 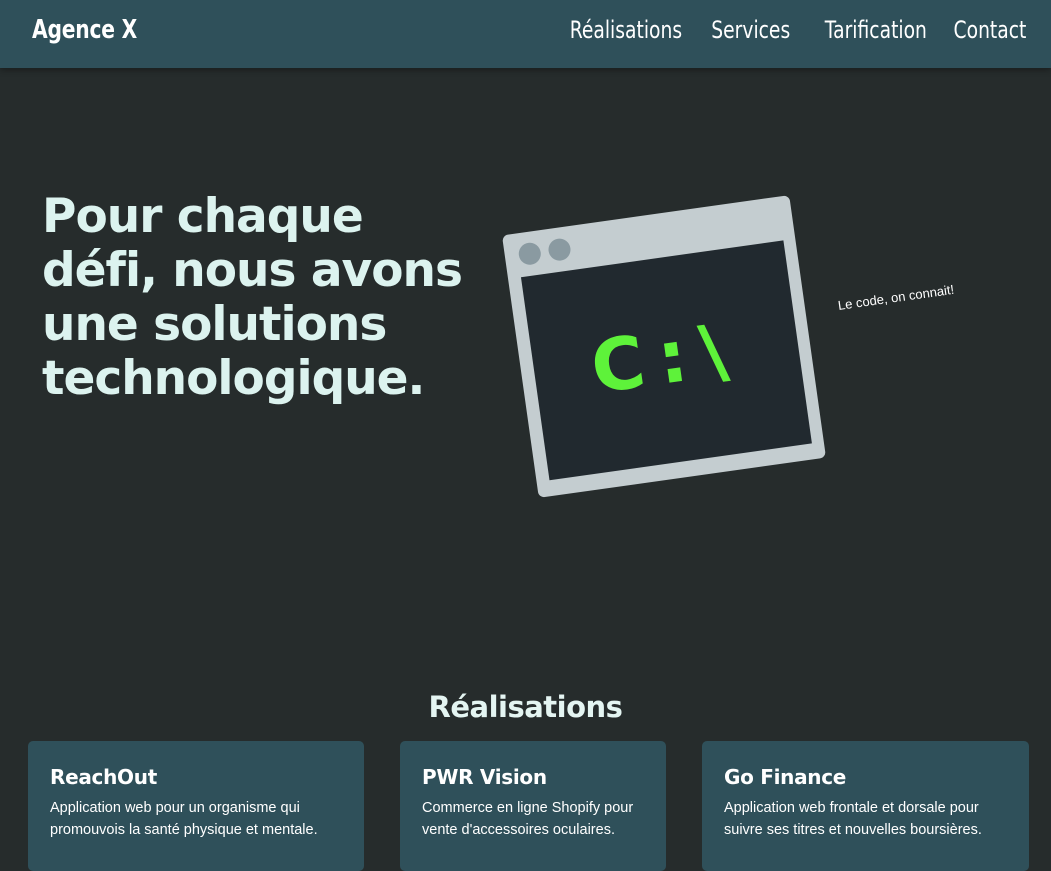 I want to click on hero-tagline: Le code, on connait!, so click(x=895, y=297).